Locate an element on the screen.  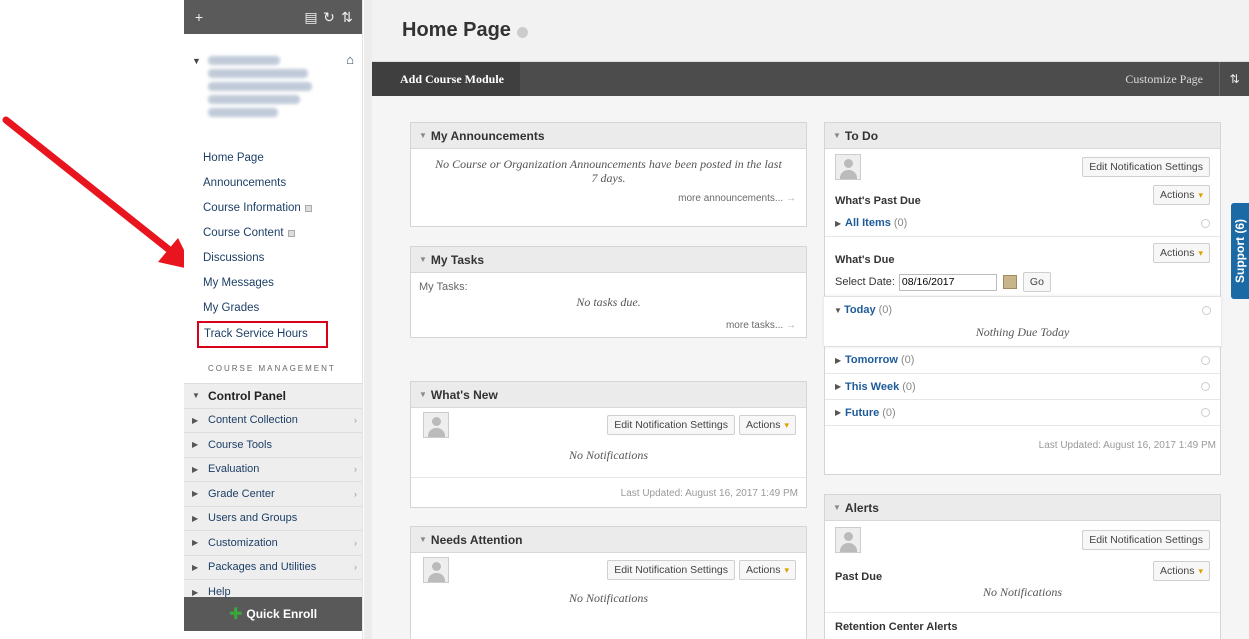
page-options-icon is located at coordinates (522, 32).